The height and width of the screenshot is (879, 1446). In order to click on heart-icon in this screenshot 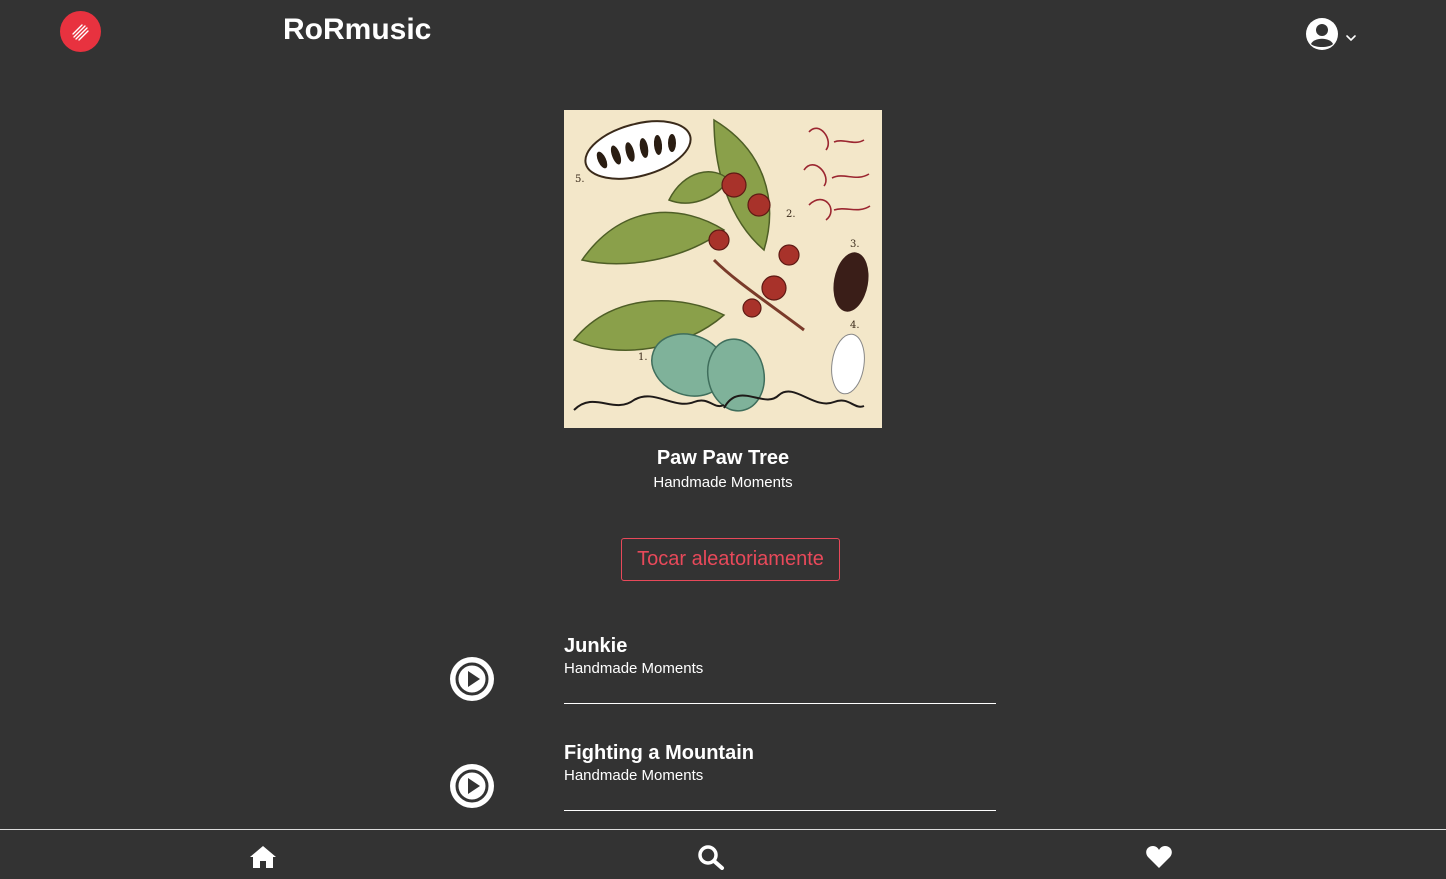, I will do `click(1159, 857)`.